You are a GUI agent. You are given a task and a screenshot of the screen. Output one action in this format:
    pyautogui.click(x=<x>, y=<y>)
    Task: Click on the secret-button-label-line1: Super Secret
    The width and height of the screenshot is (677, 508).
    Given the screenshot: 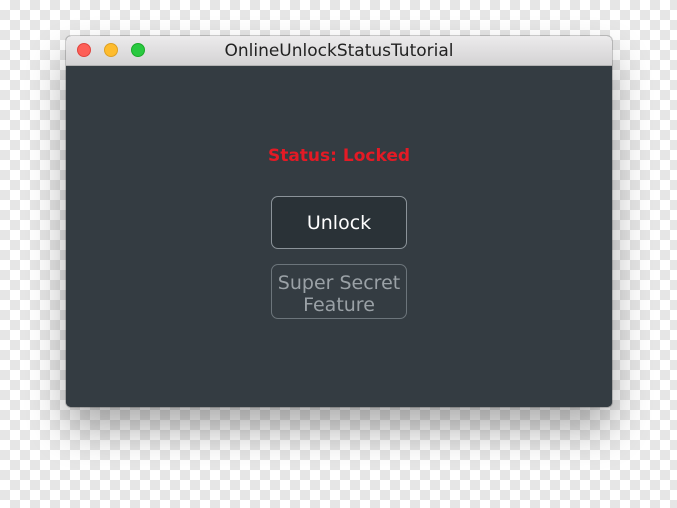 What is the action you would take?
    pyautogui.click(x=339, y=282)
    